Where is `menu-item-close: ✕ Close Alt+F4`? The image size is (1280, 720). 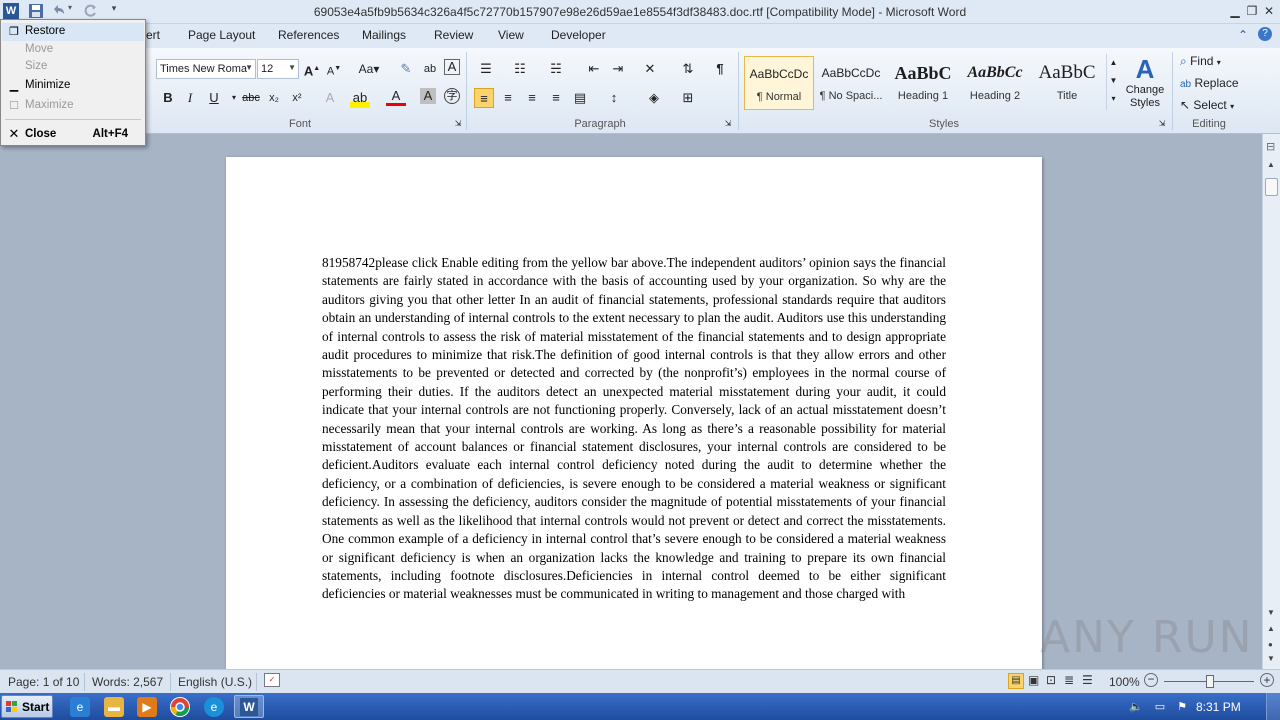
menu-item-close: ✕ Close Alt+F4 is located at coordinates (73, 135).